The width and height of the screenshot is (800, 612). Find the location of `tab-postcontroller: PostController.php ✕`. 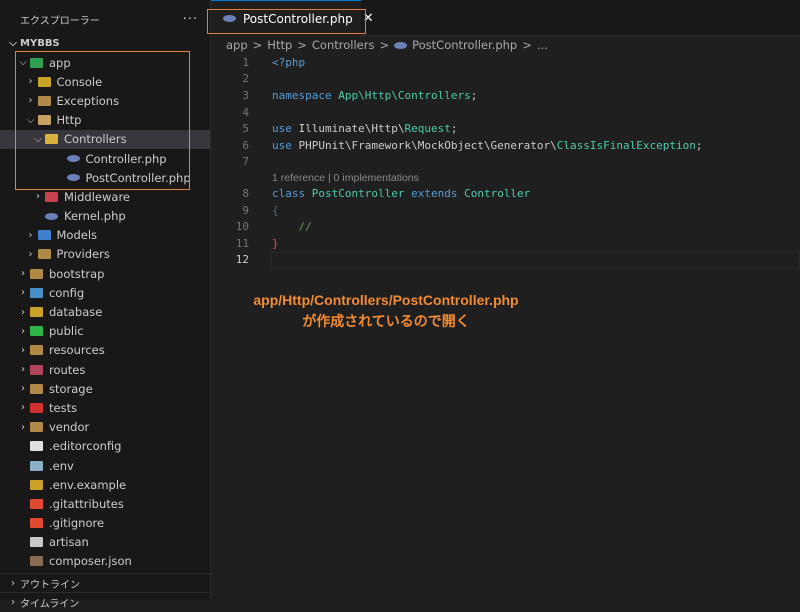

tab-postcontroller: PostController.php ✕ is located at coordinates (292, 18).